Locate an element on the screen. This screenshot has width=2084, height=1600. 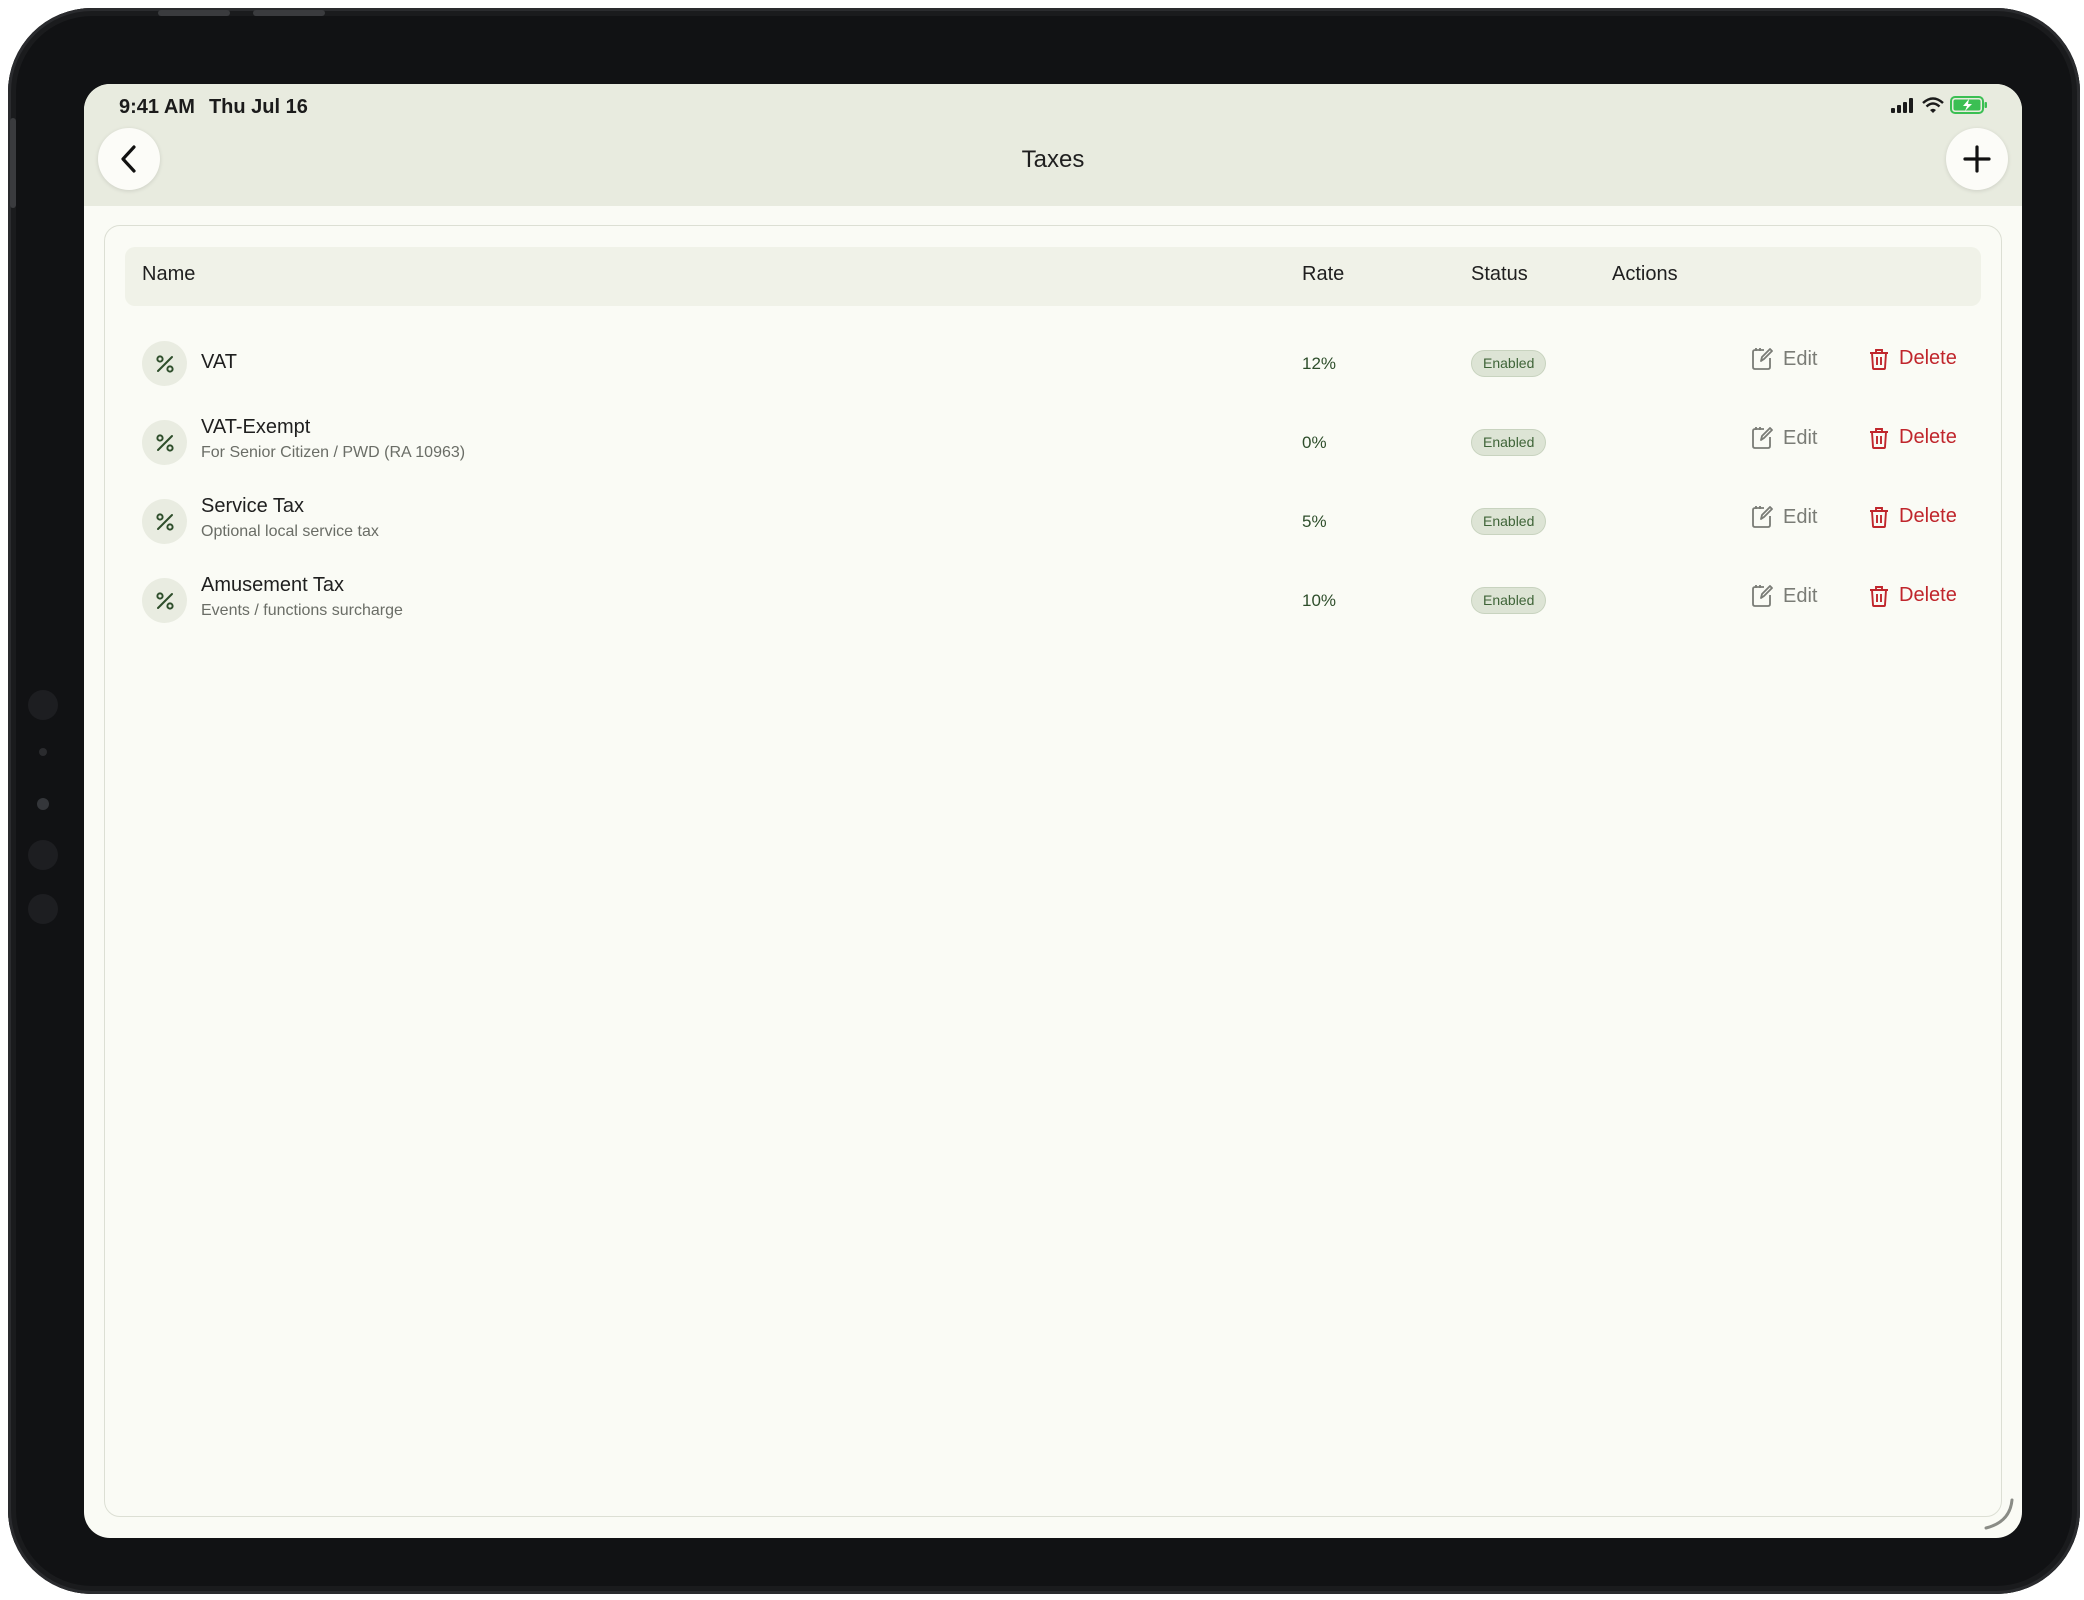
tax-rate: 10% is located at coordinates (1319, 600).